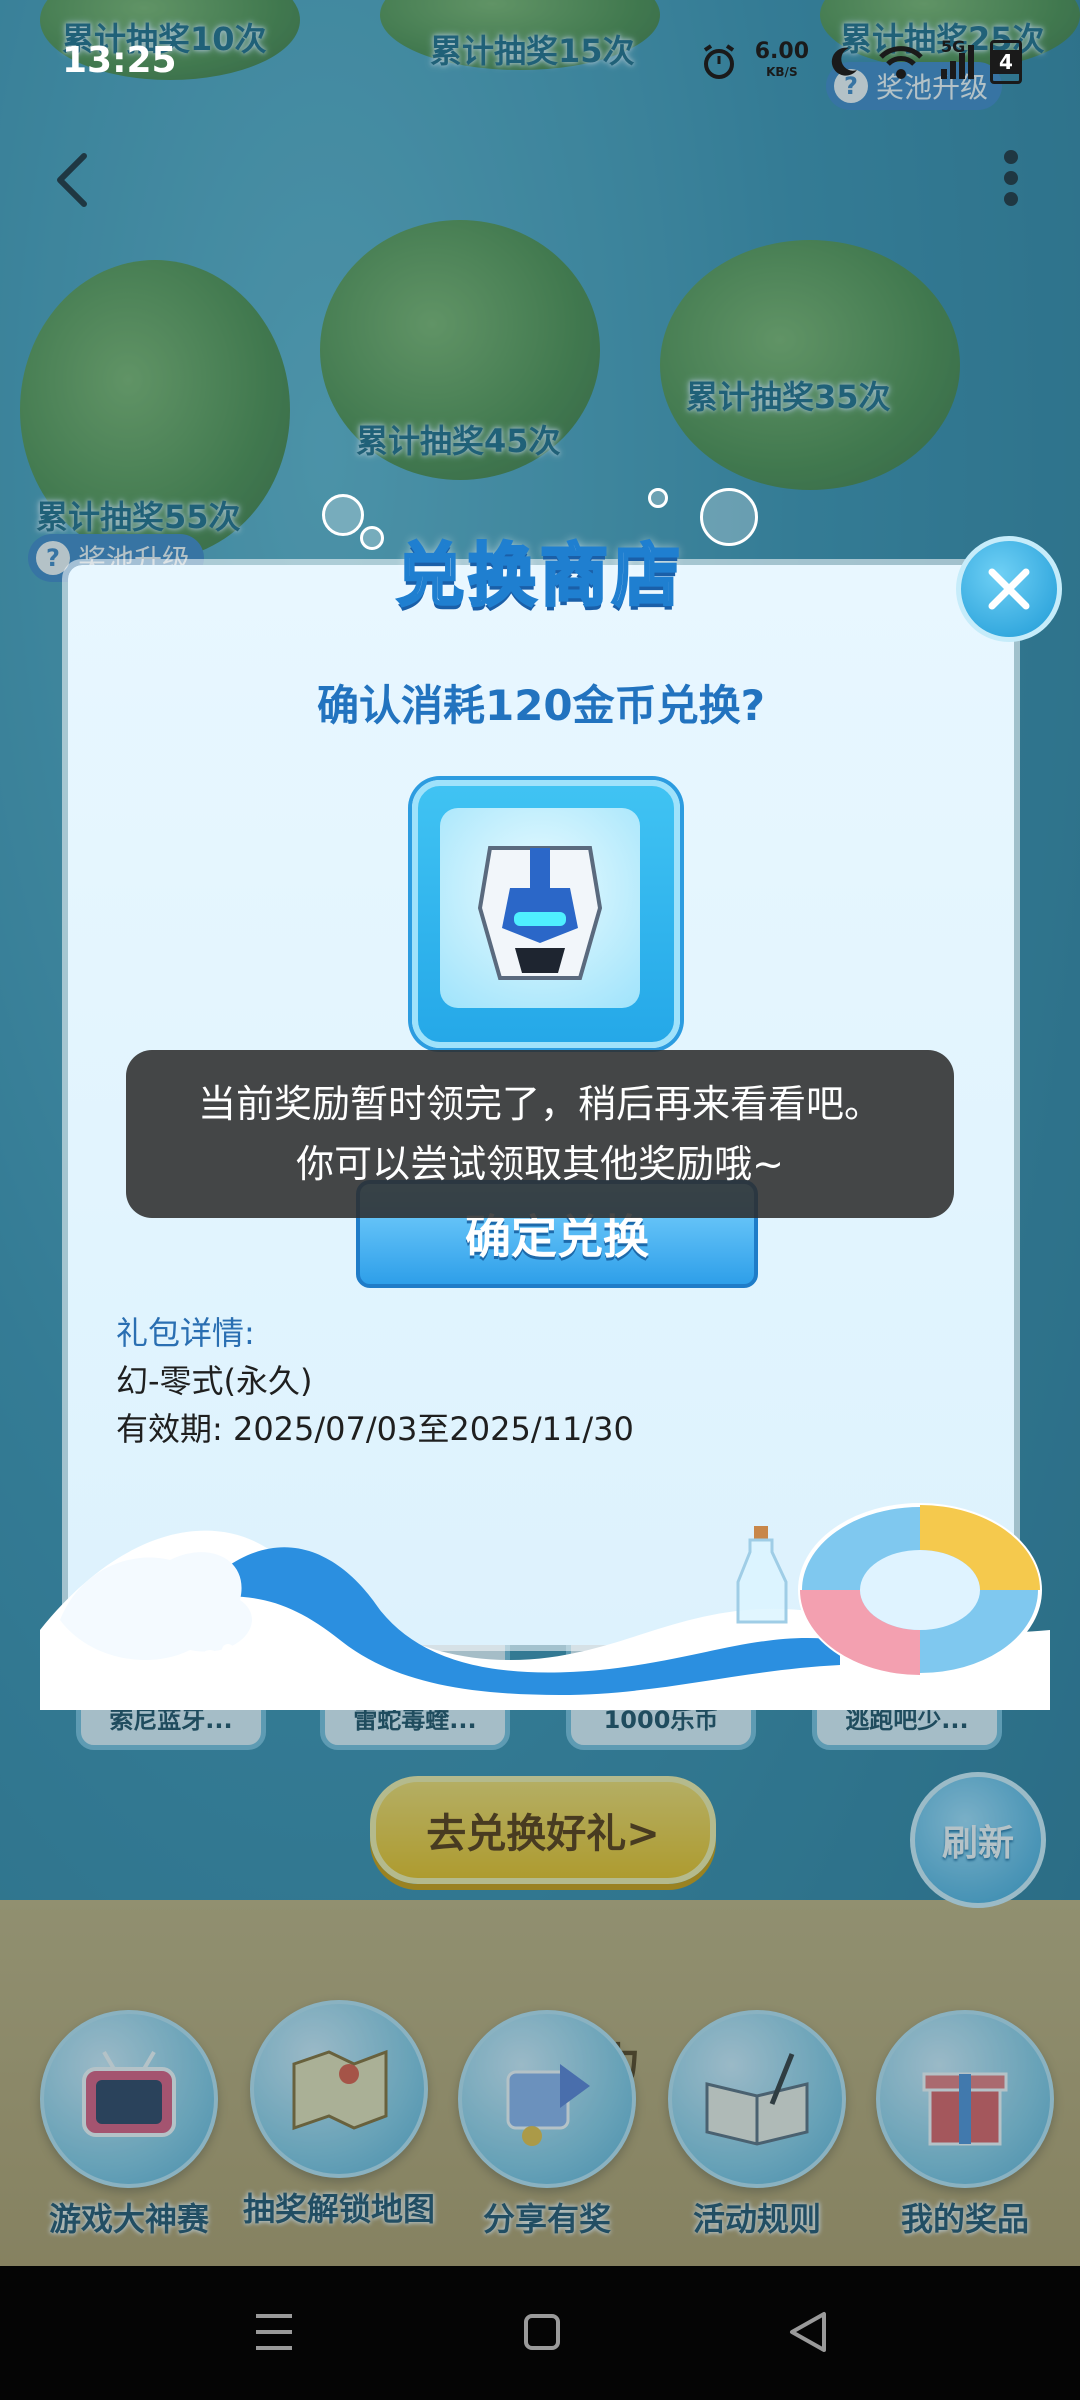 The image size is (1080, 2400). I want to click on toast-message: 当前奖励暂时领完了，稍后再来看看吧。 你可以尝试领取其他奖励哦~, so click(540, 1134).